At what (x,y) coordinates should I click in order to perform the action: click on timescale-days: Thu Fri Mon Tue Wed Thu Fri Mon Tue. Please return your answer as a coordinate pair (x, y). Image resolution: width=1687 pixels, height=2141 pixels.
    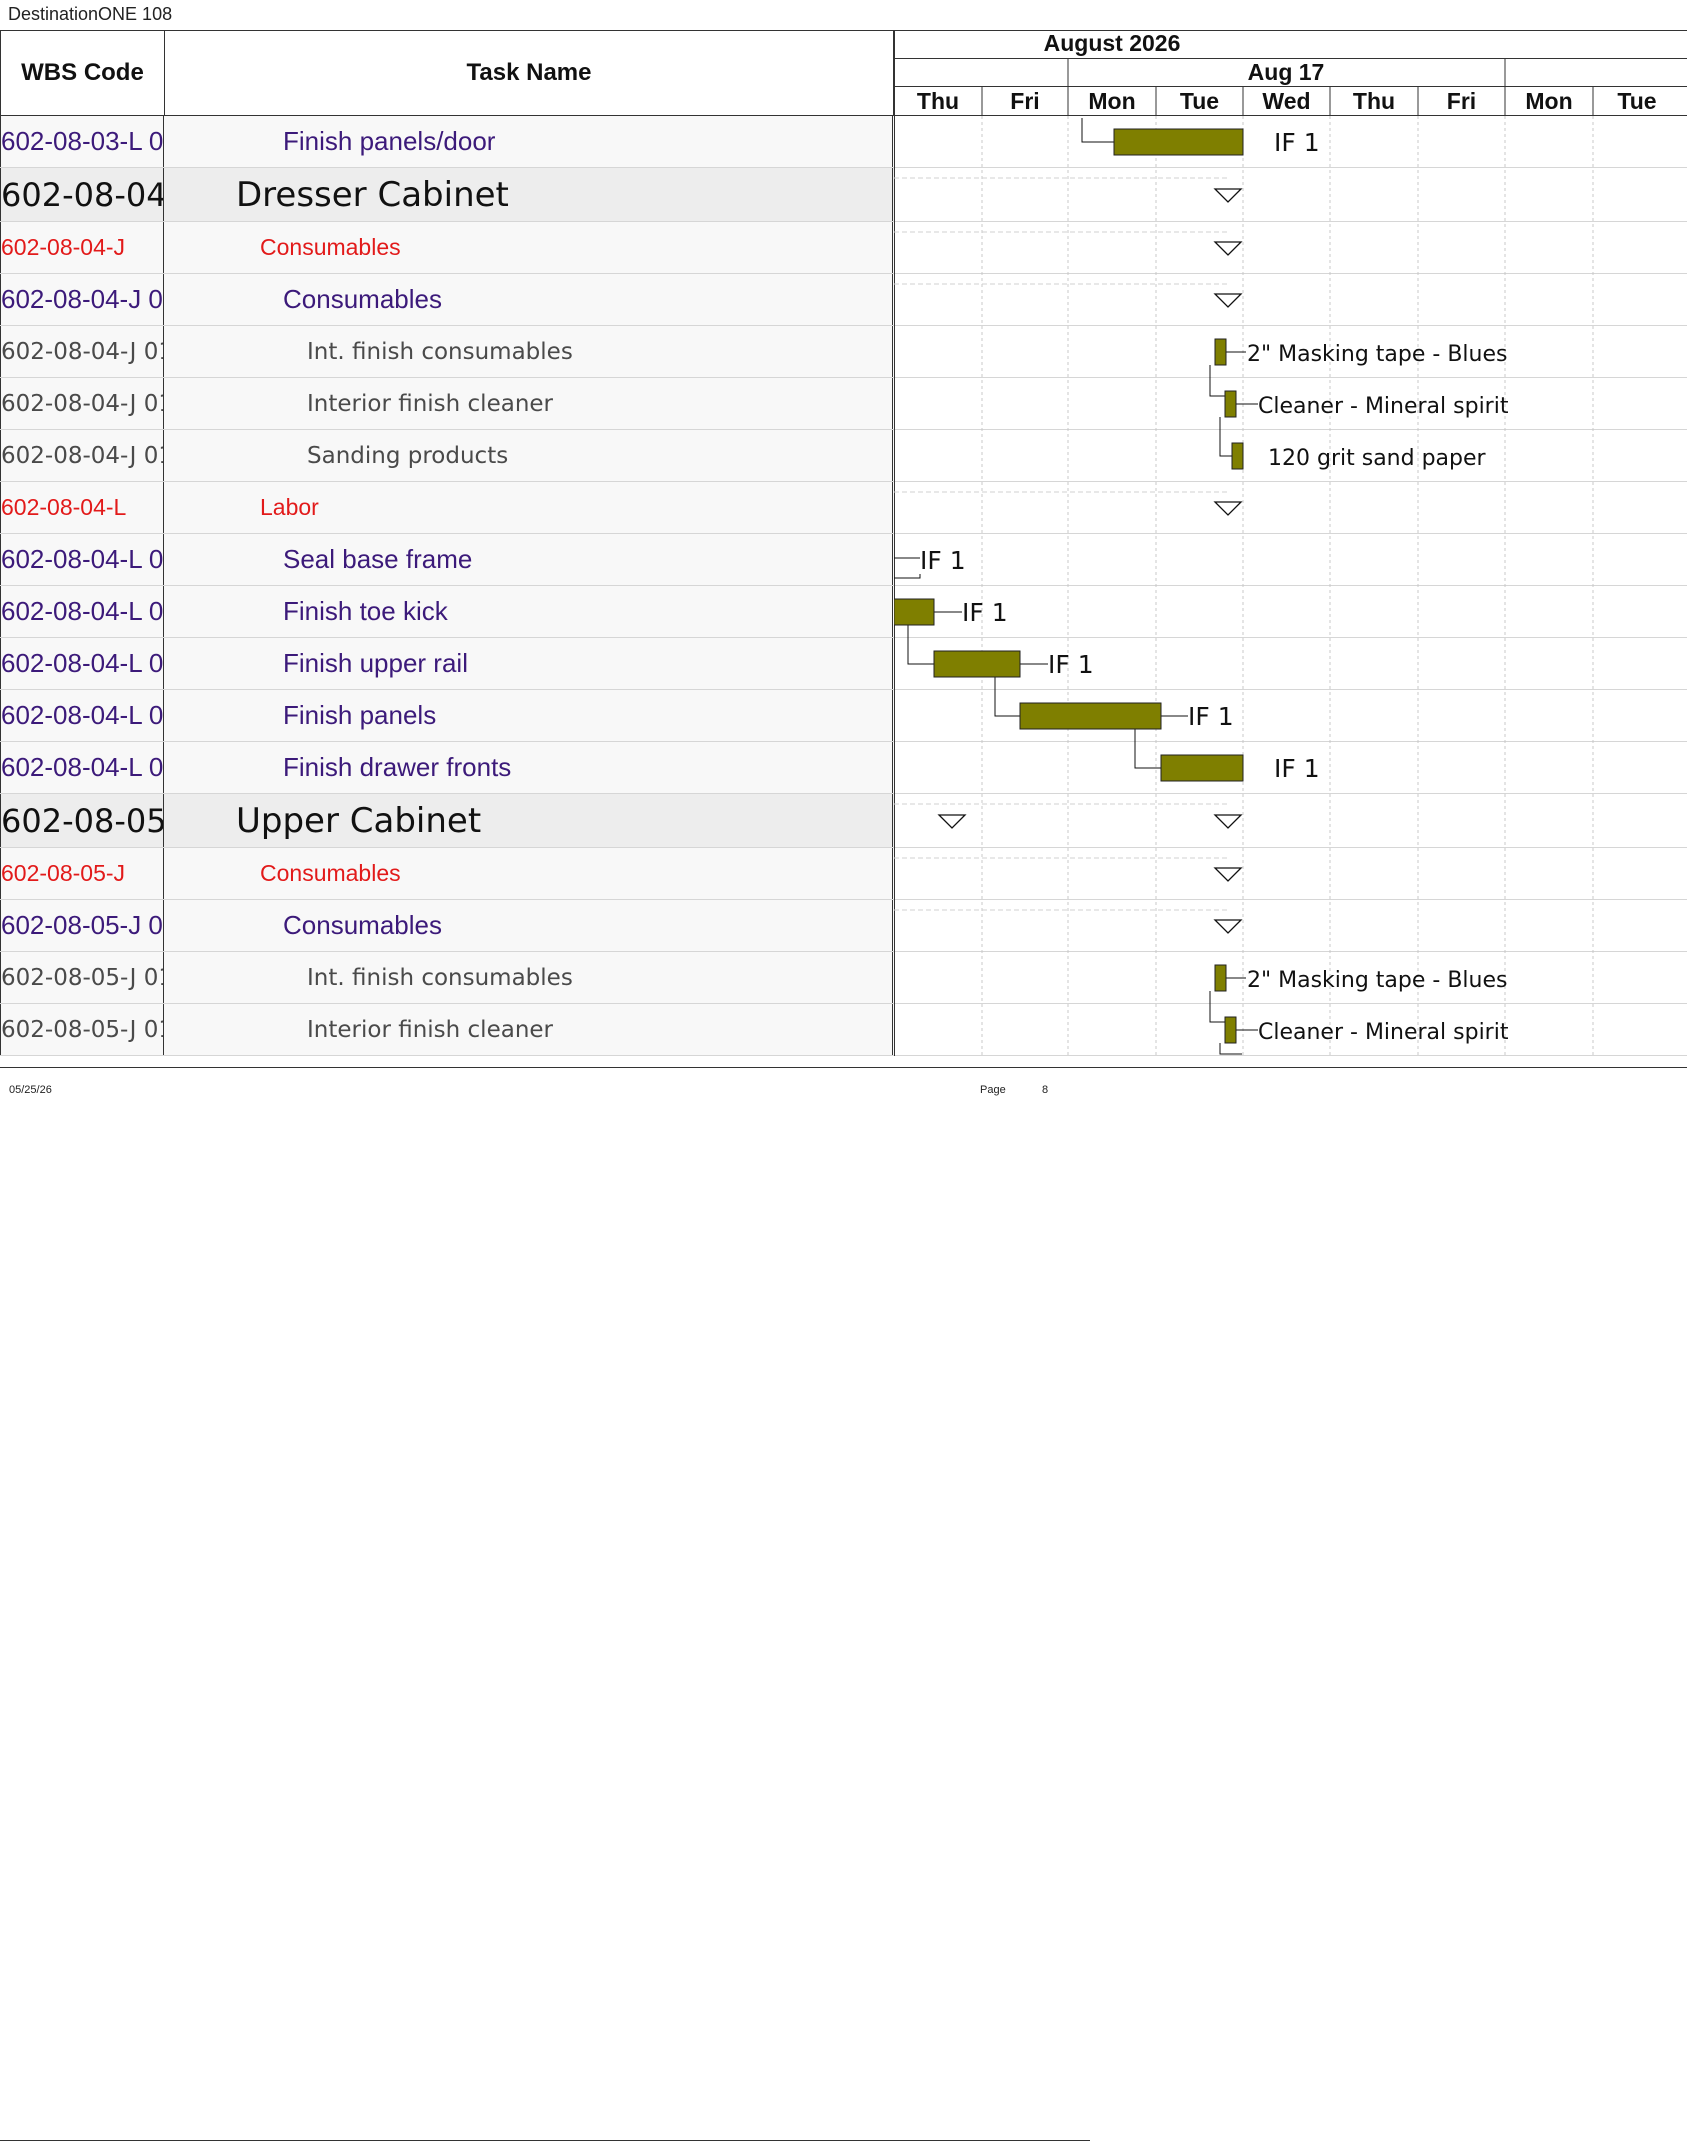
    Looking at the image, I should click on (1287, 101).